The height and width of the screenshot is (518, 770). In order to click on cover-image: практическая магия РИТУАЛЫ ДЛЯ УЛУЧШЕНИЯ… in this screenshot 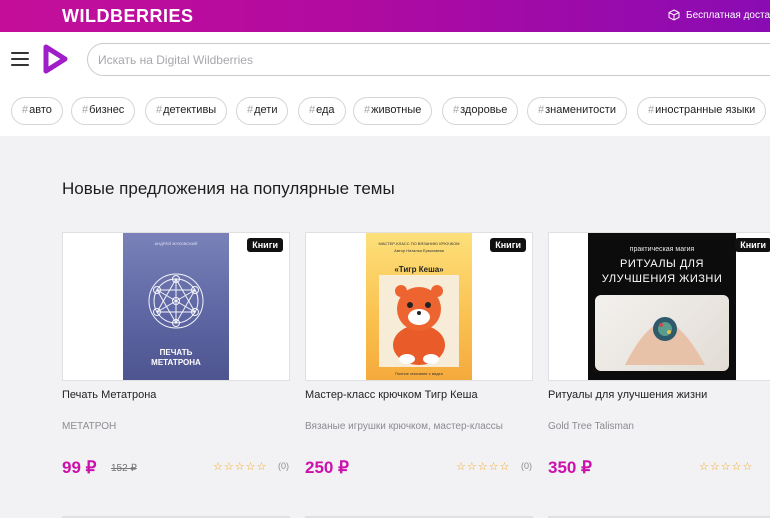, I will do `click(662, 306)`.